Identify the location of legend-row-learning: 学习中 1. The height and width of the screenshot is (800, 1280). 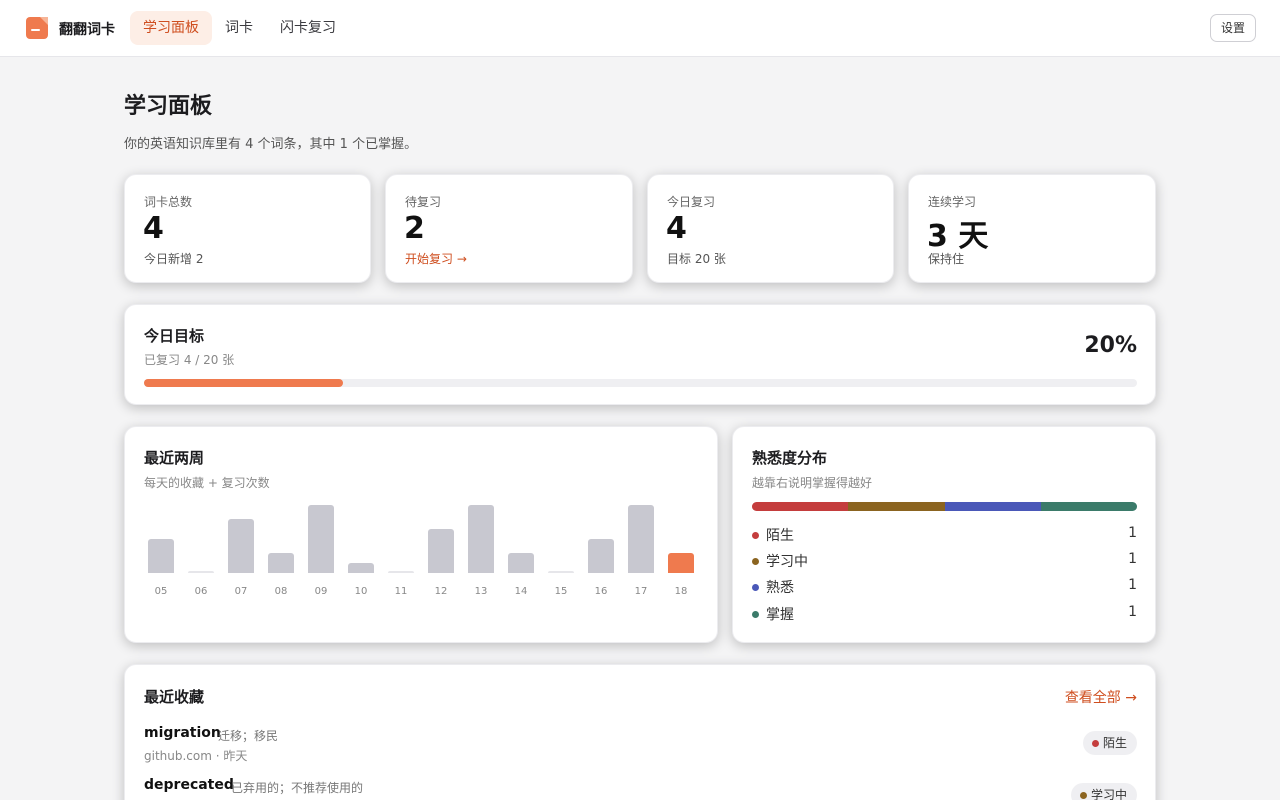
(944, 561).